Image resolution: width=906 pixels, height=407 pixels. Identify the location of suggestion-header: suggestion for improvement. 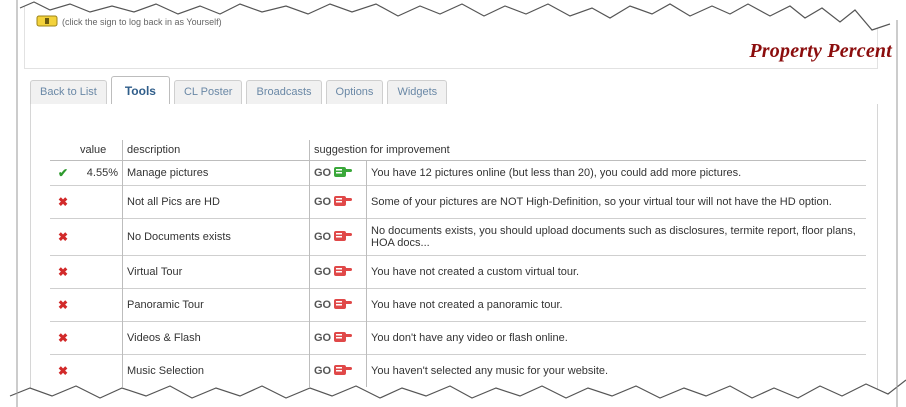
(587, 150).